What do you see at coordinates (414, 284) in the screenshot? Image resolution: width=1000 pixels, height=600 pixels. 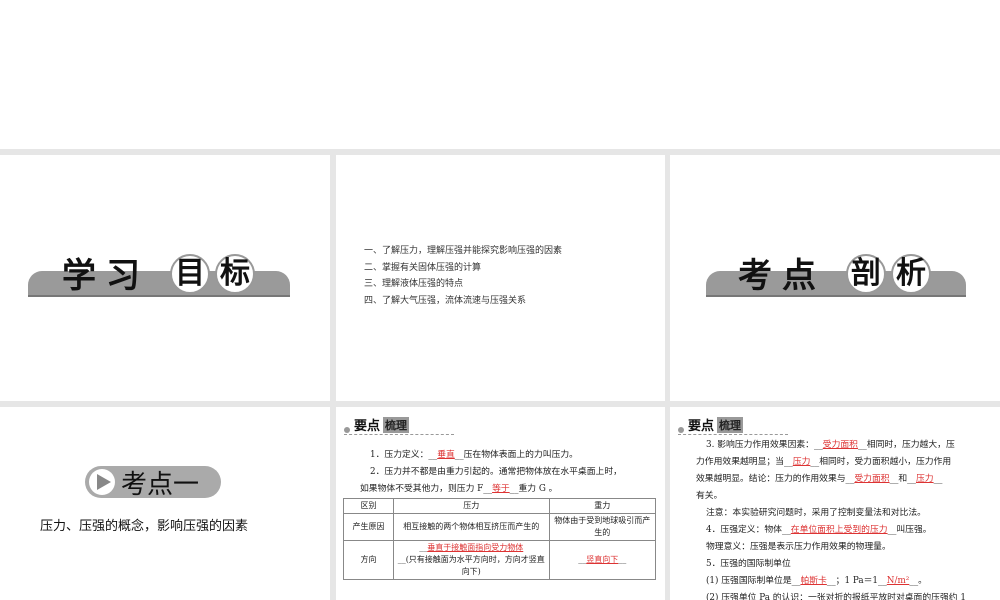 I see `goal-item: 三、理解液体压强的特点` at bounding box center [414, 284].